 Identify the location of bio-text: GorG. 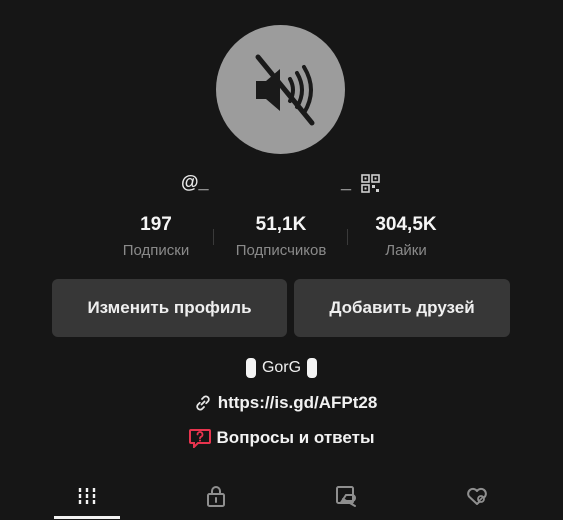
(281, 367).